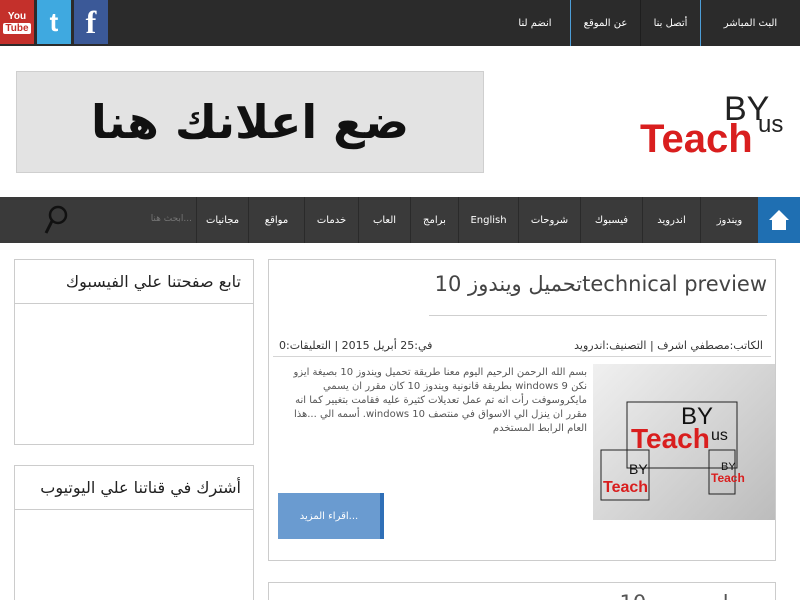 The image size is (800, 600). I want to click on facebook-glyph: f, so click(91, 21).